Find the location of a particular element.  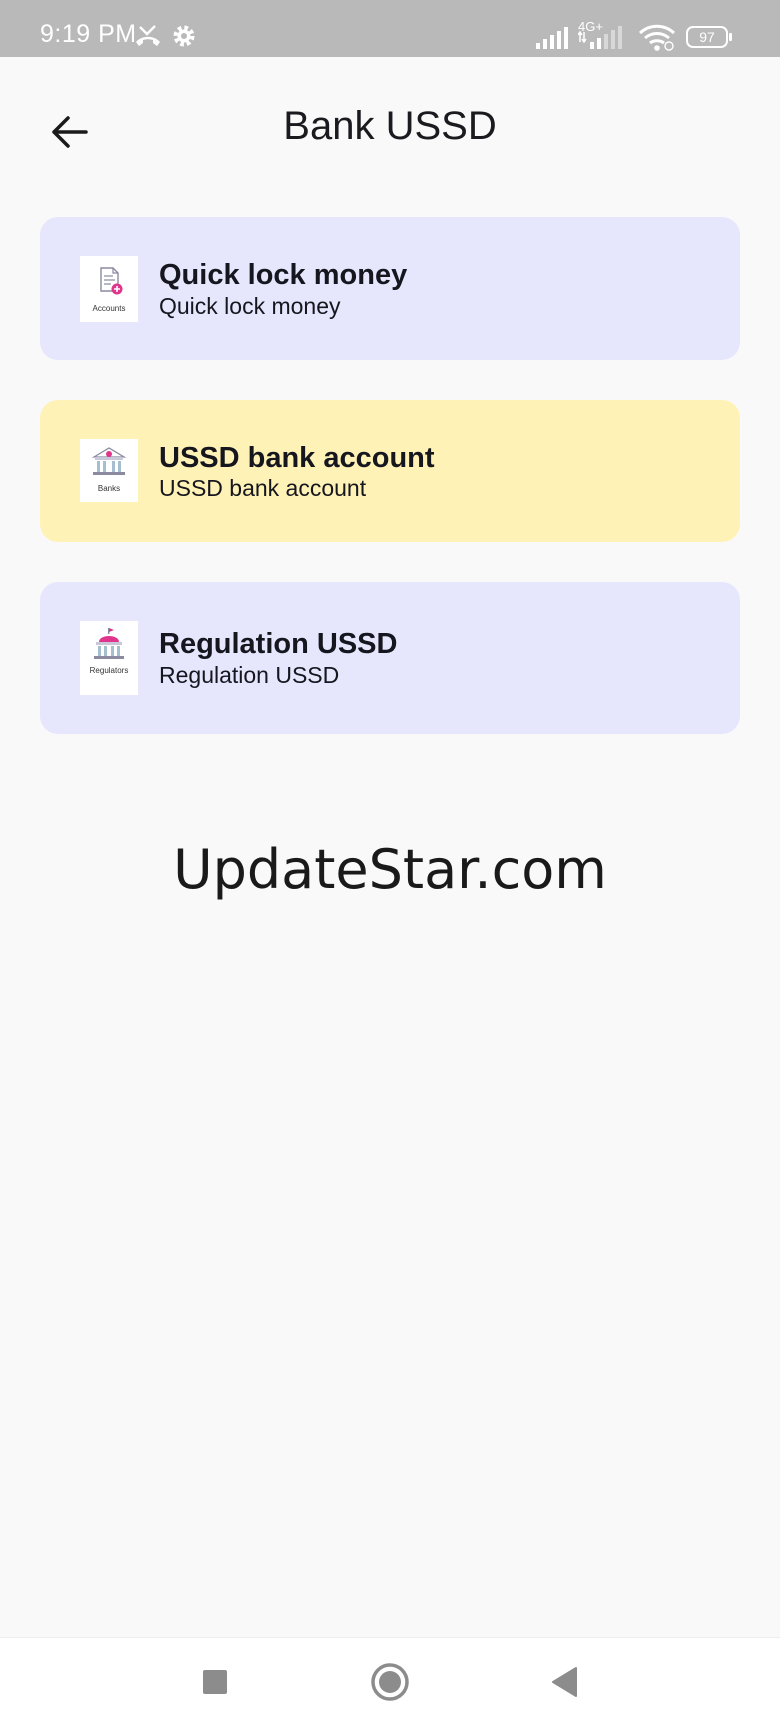

home-button is located at coordinates (390, 1682).